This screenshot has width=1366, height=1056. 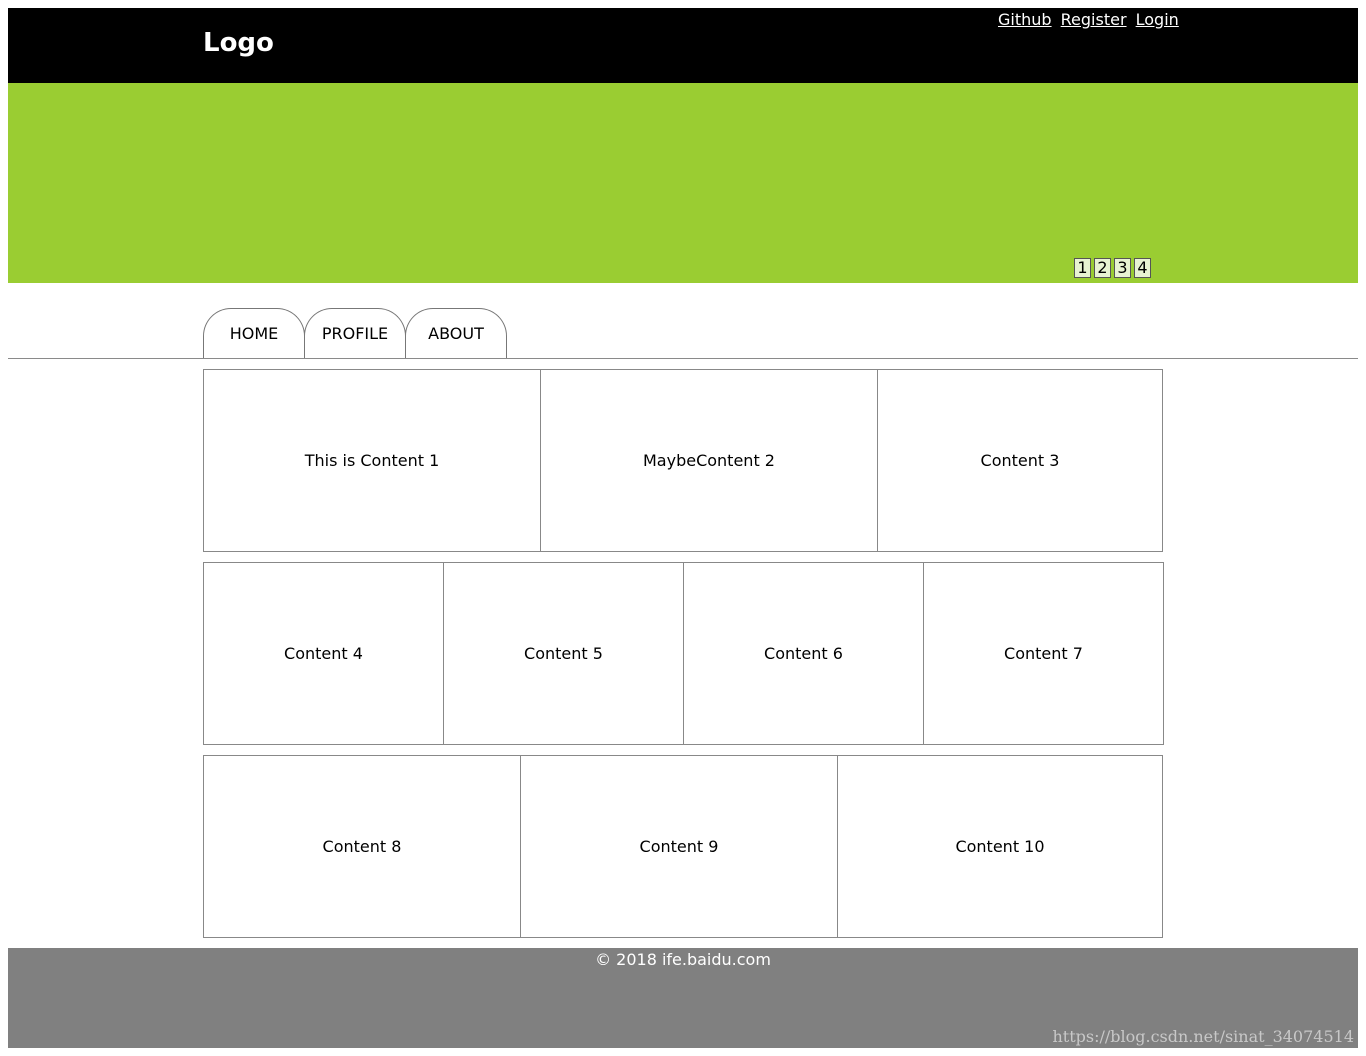 I want to click on login-link: Login, so click(x=1157, y=19).